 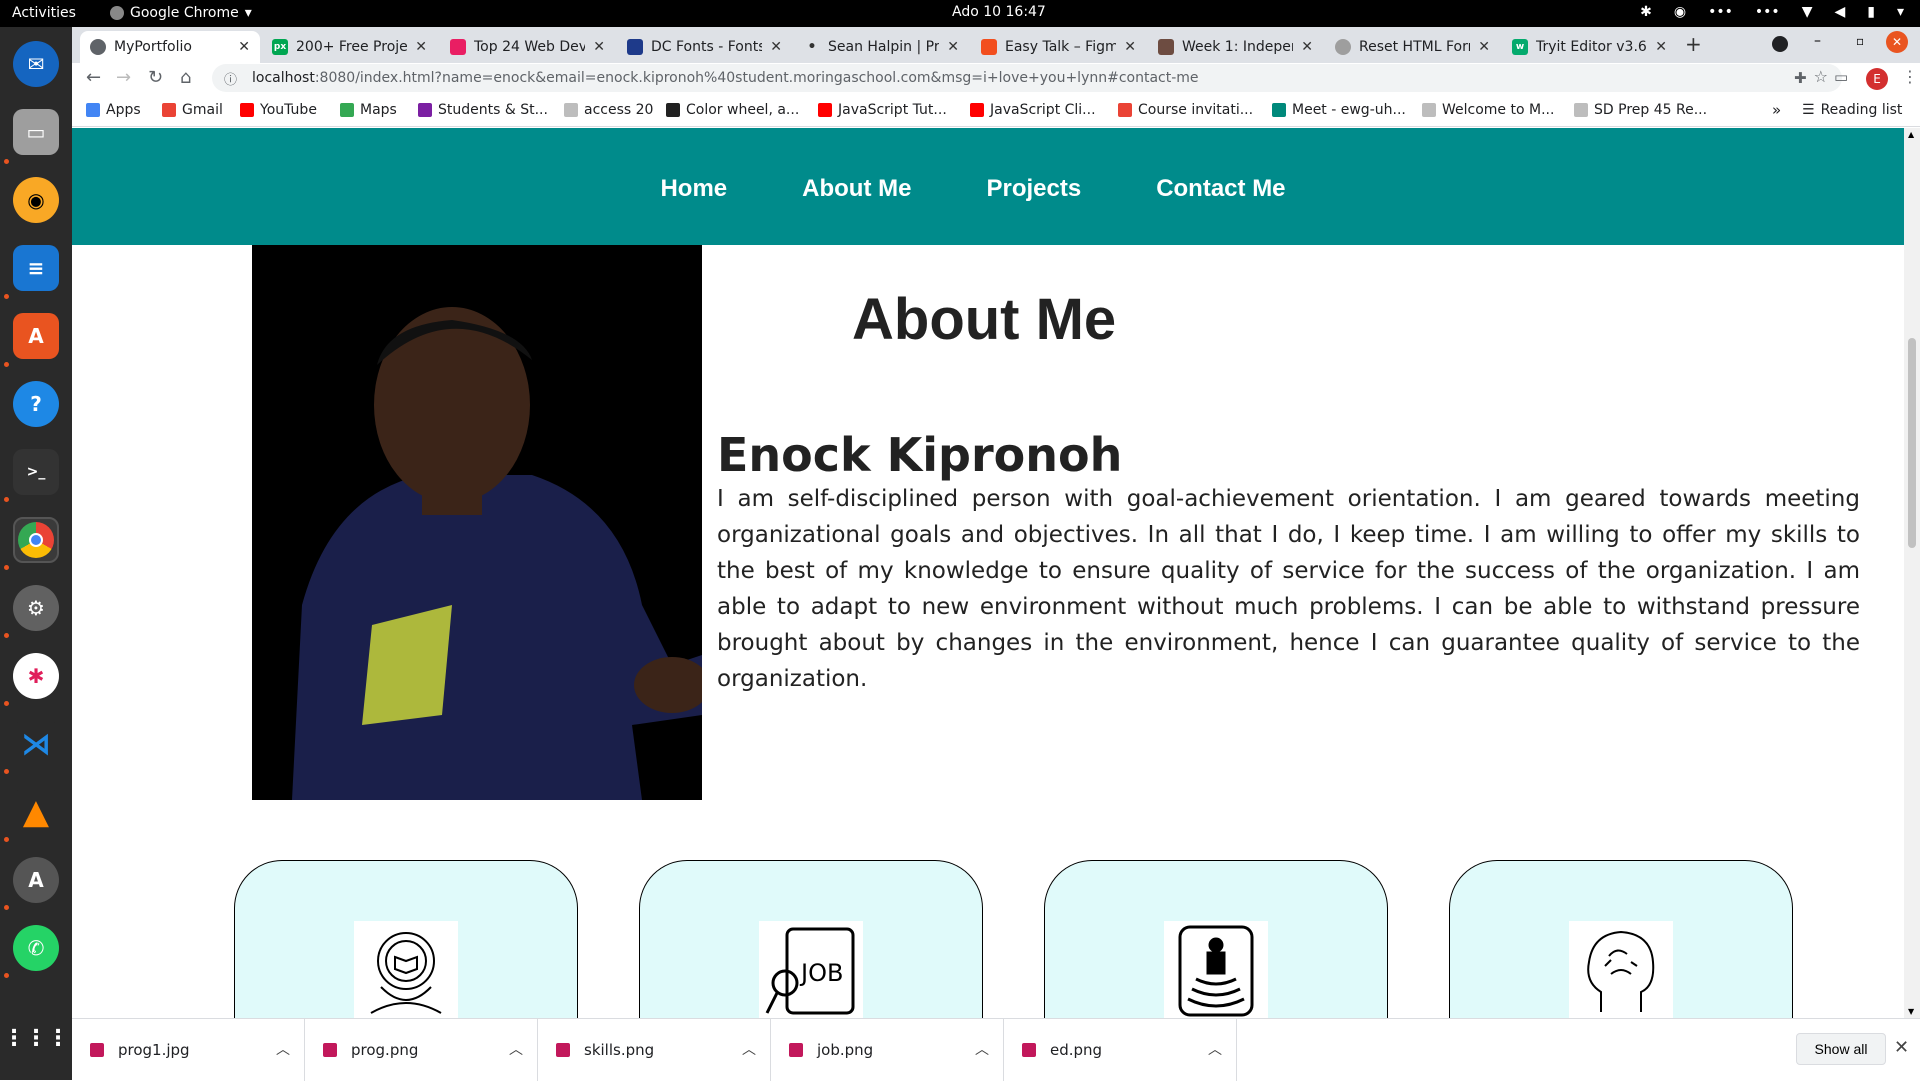 What do you see at coordinates (36, 200) in the screenshot?
I see `rhythmbox-icon: ◉` at bounding box center [36, 200].